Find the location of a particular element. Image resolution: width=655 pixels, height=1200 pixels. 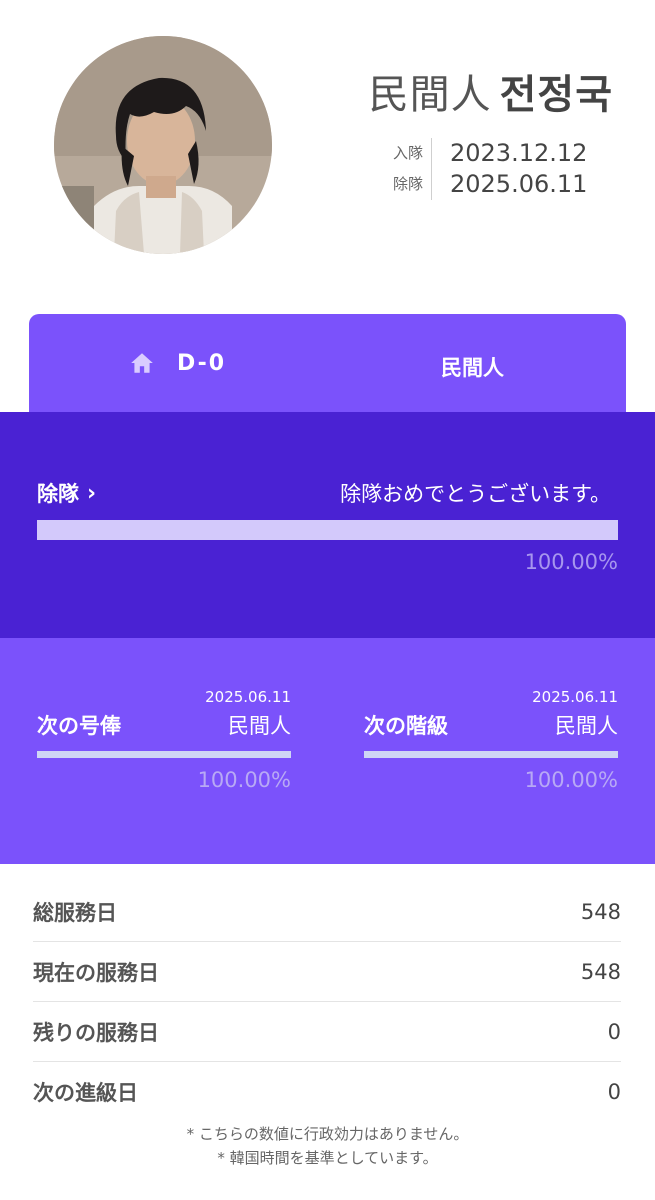

tab-bar: D-0 民間人 is located at coordinates (327, 363).